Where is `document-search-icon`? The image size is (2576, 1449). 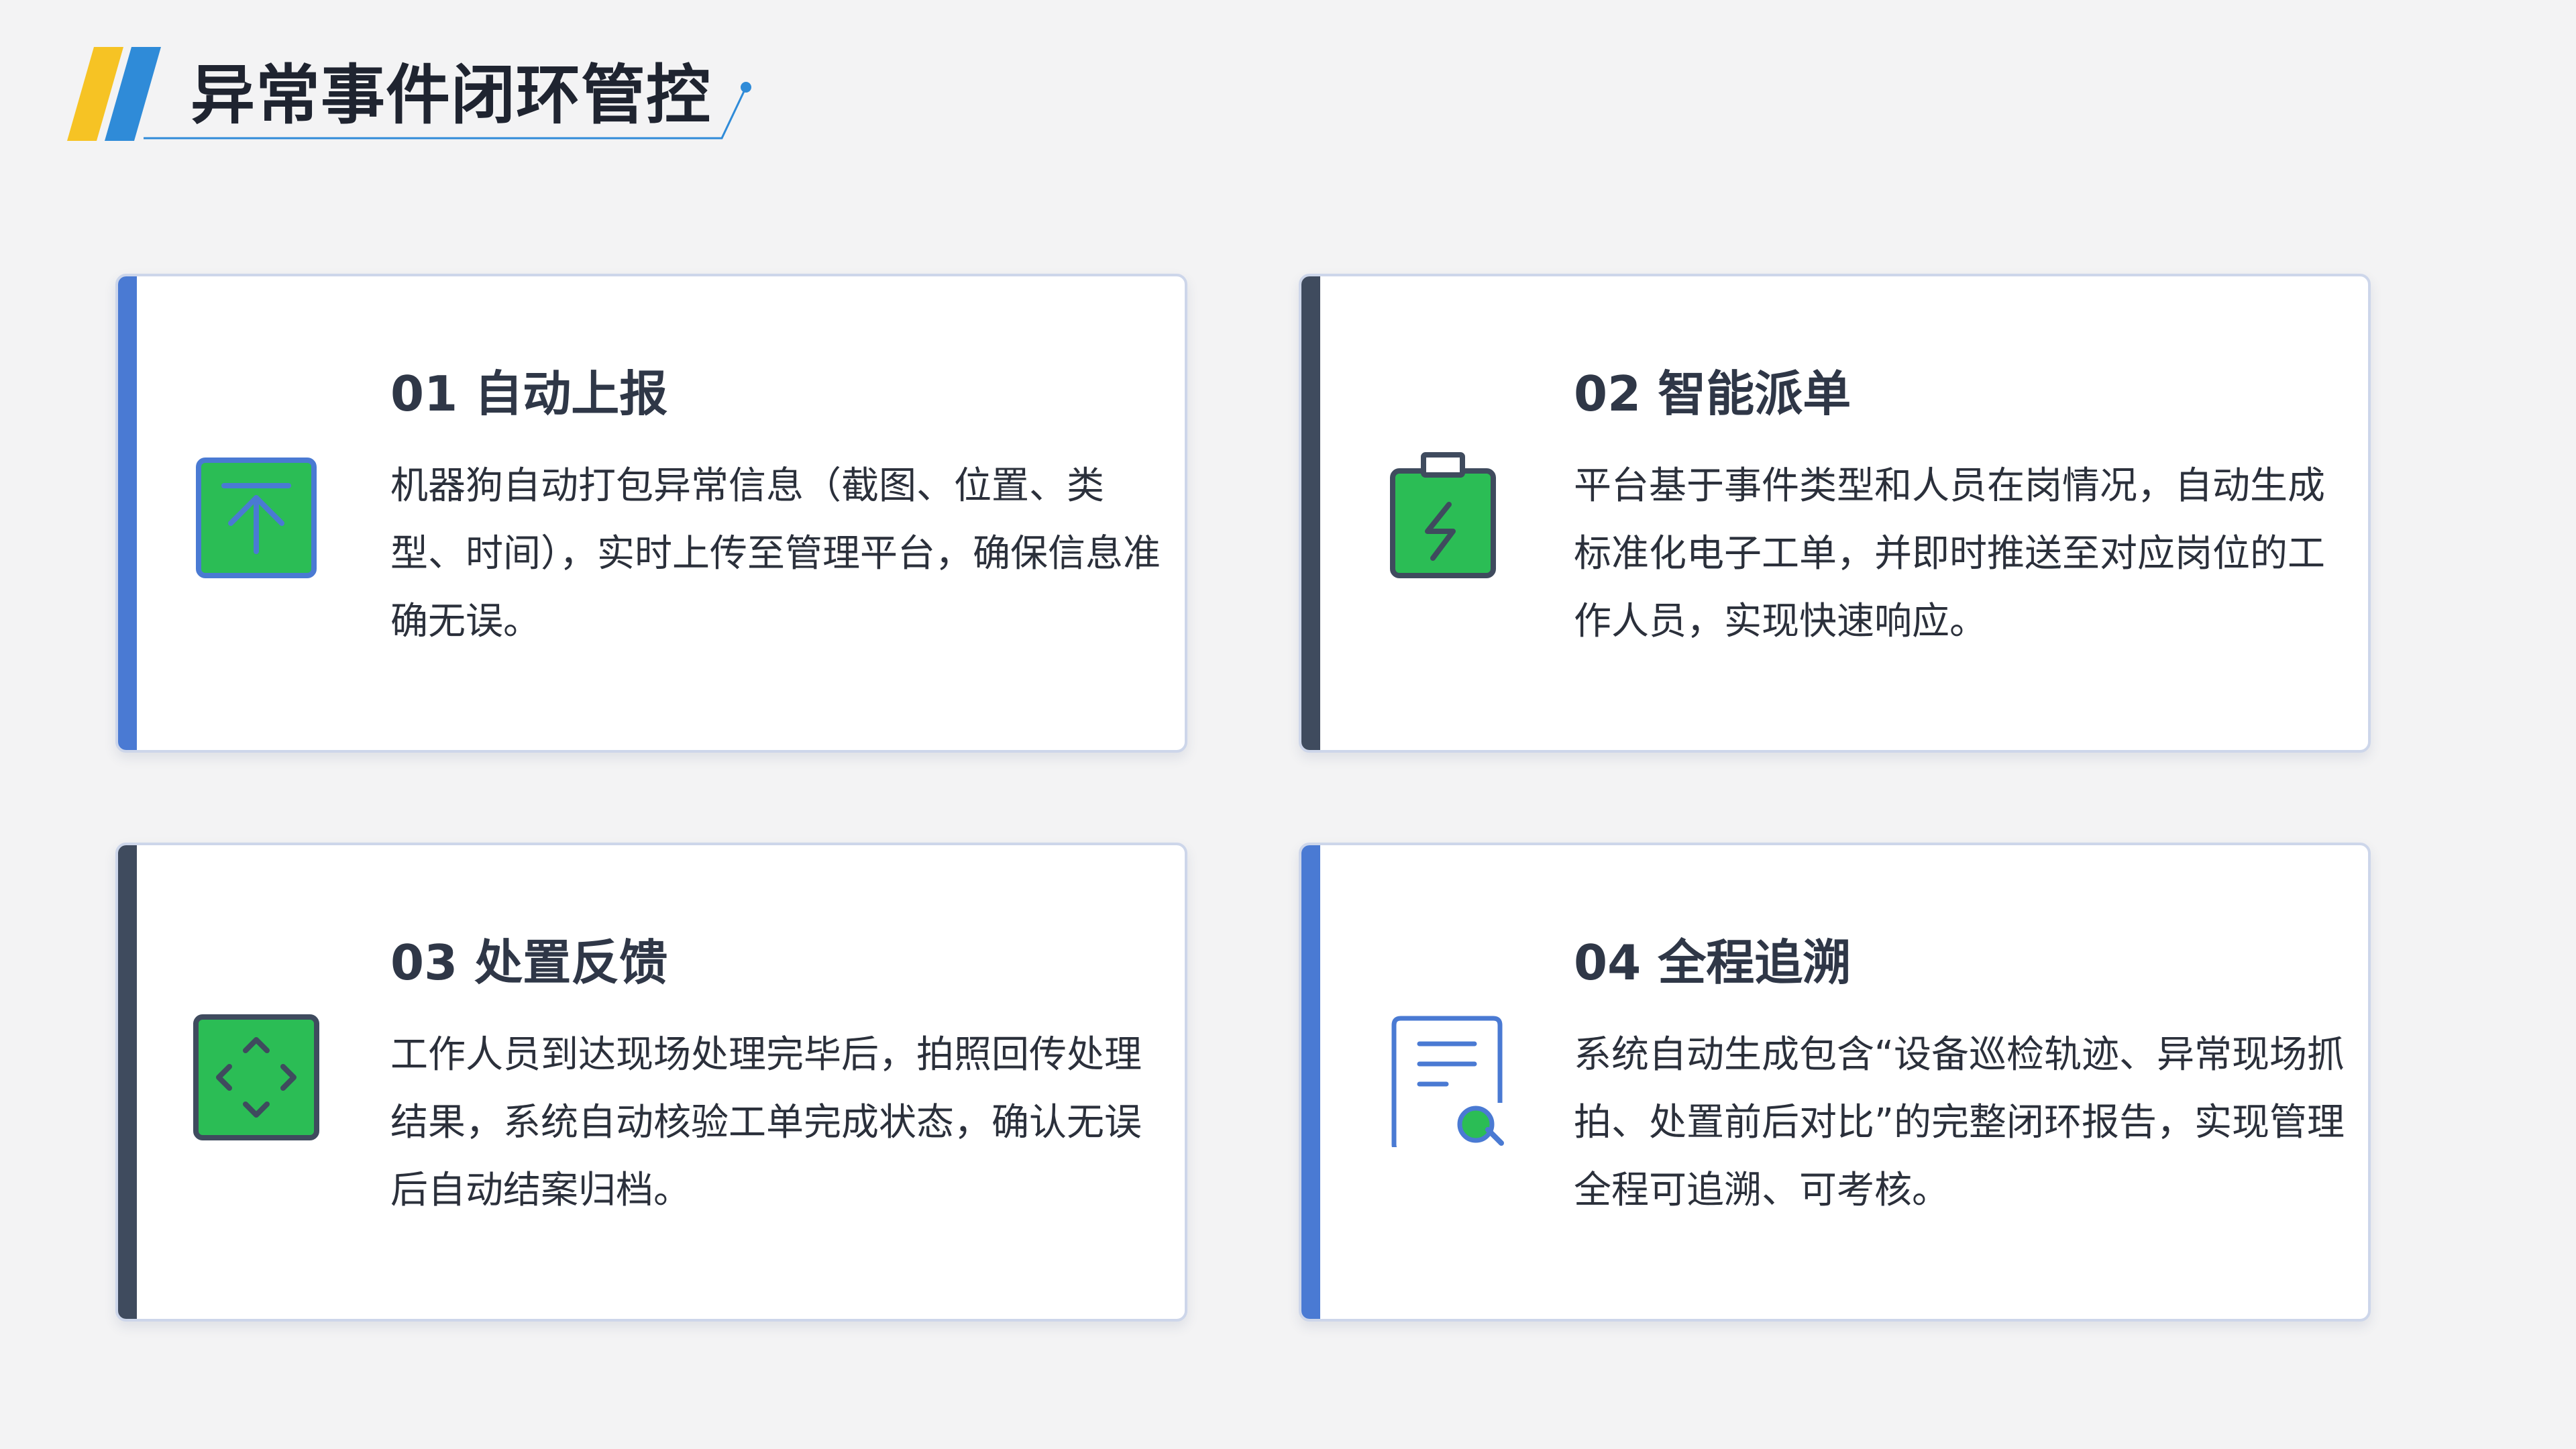
document-search-icon is located at coordinates (1441, 1080).